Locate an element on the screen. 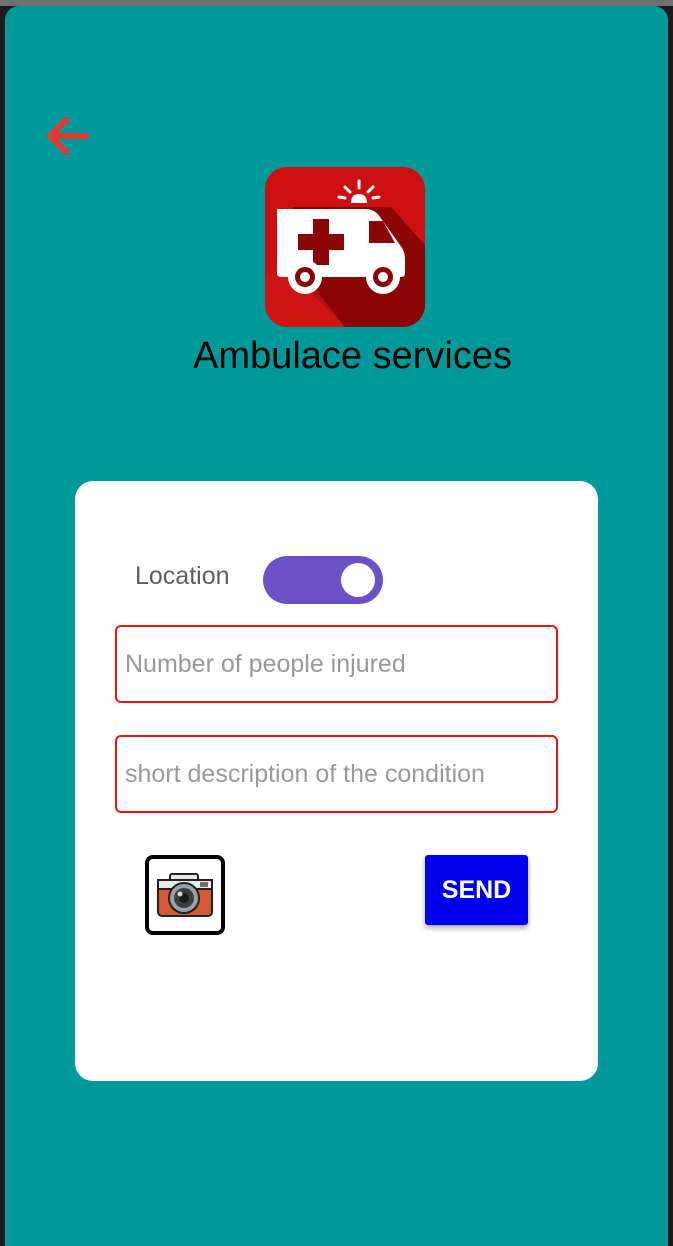 The width and height of the screenshot is (673, 1246). back-button is located at coordinates (67, 136).